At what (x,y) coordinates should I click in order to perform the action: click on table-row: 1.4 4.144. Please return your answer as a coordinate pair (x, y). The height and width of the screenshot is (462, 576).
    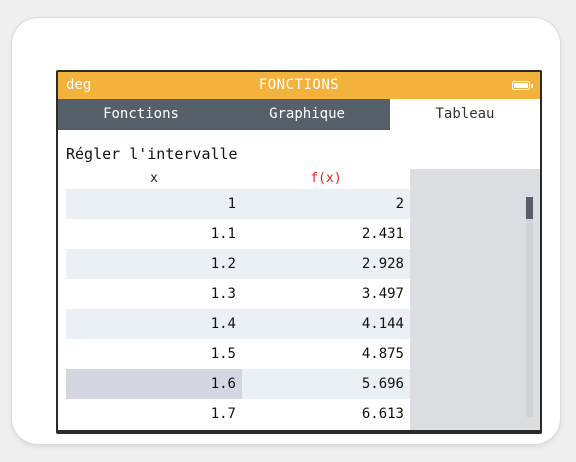
    Looking at the image, I should click on (238, 324).